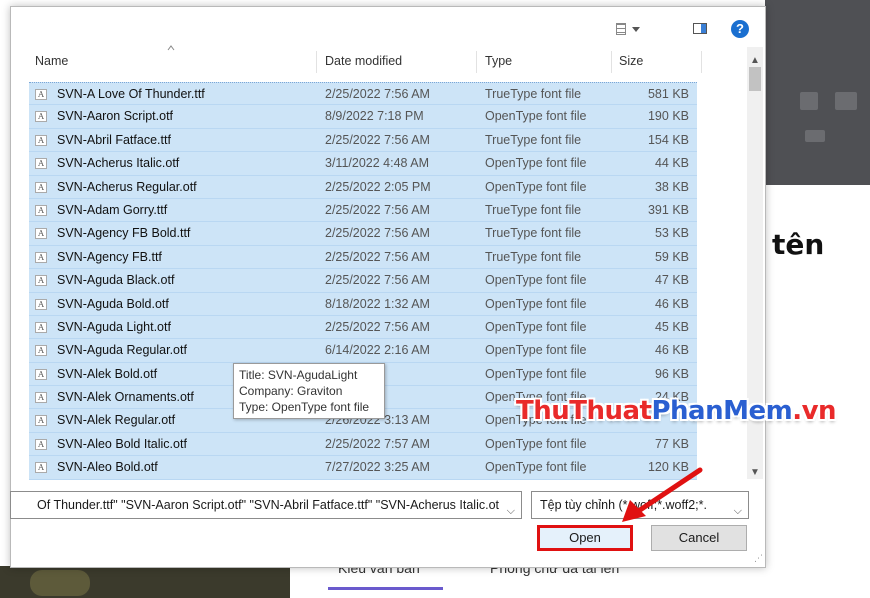  What do you see at coordinates (621, 29) in the screenshot?
I see `view-details-icon` at bounding box center [621, 29].